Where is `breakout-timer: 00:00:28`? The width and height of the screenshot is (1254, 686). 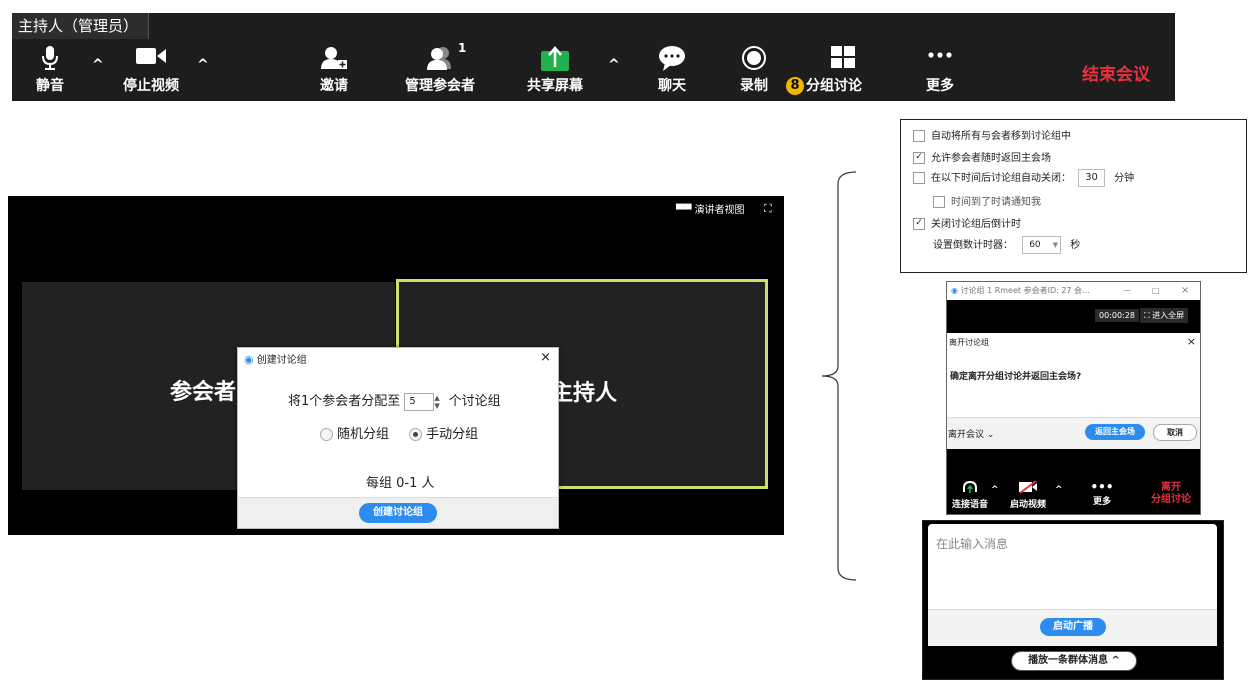
breakout-timer: 00:00:28 is located at coordinates (1117, 315).